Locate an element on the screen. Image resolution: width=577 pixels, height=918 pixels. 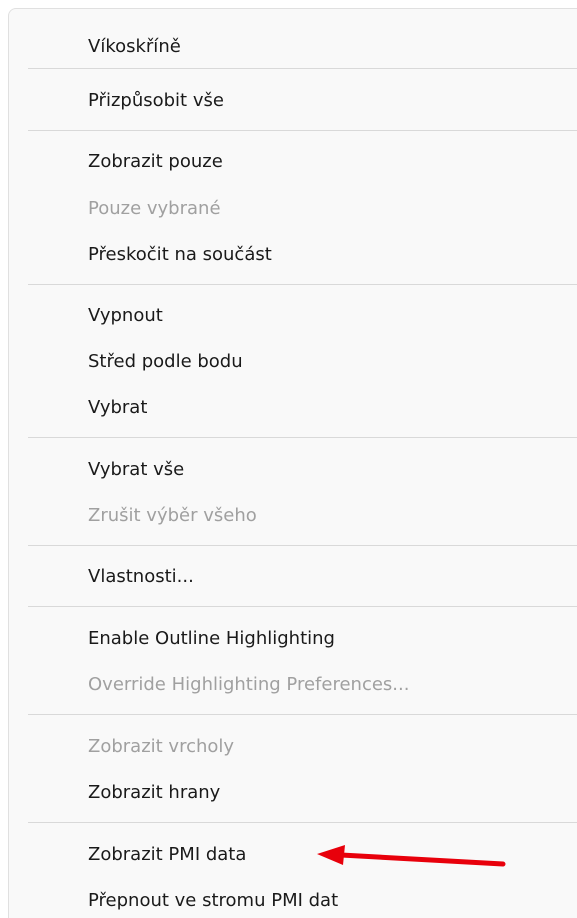
menu-item-center-by-point: Střed podle bodu is located at coordinates (165, 362).